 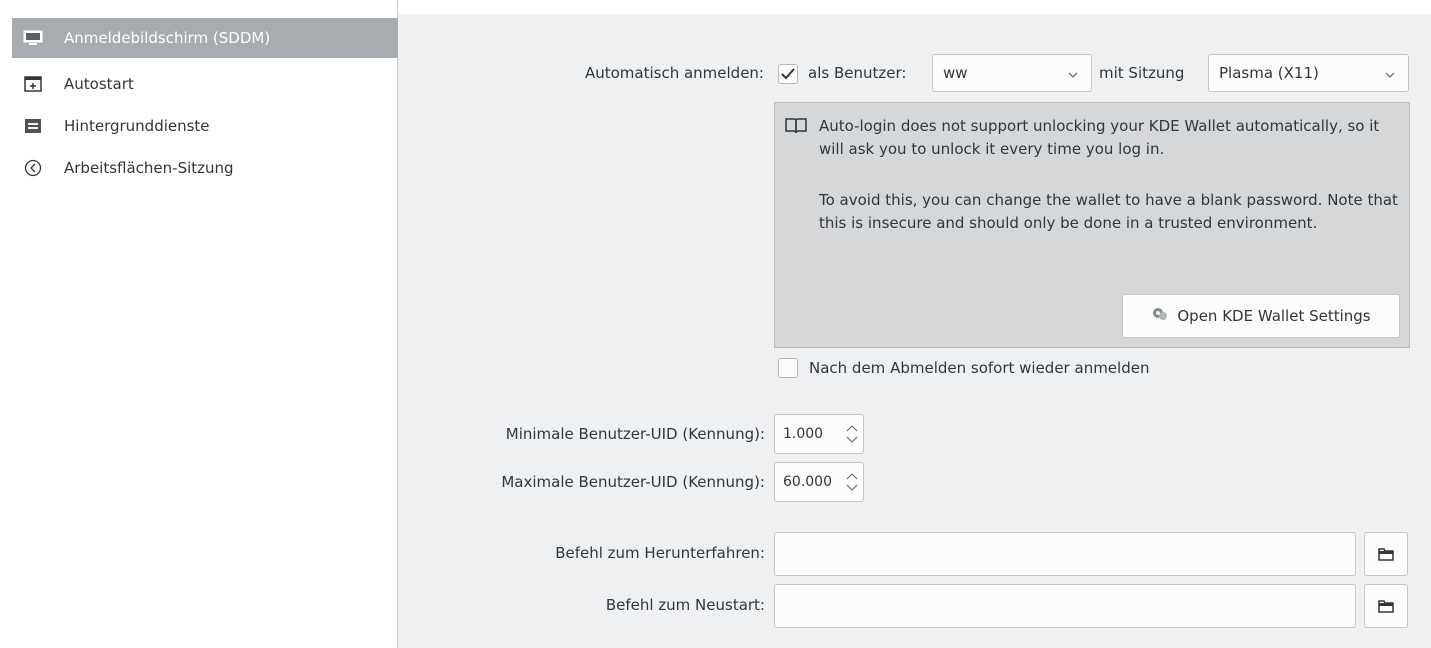 I want to click on open-wallet-settings-button: Open KDE Wallet Settings, so click(x=1261, y=316).